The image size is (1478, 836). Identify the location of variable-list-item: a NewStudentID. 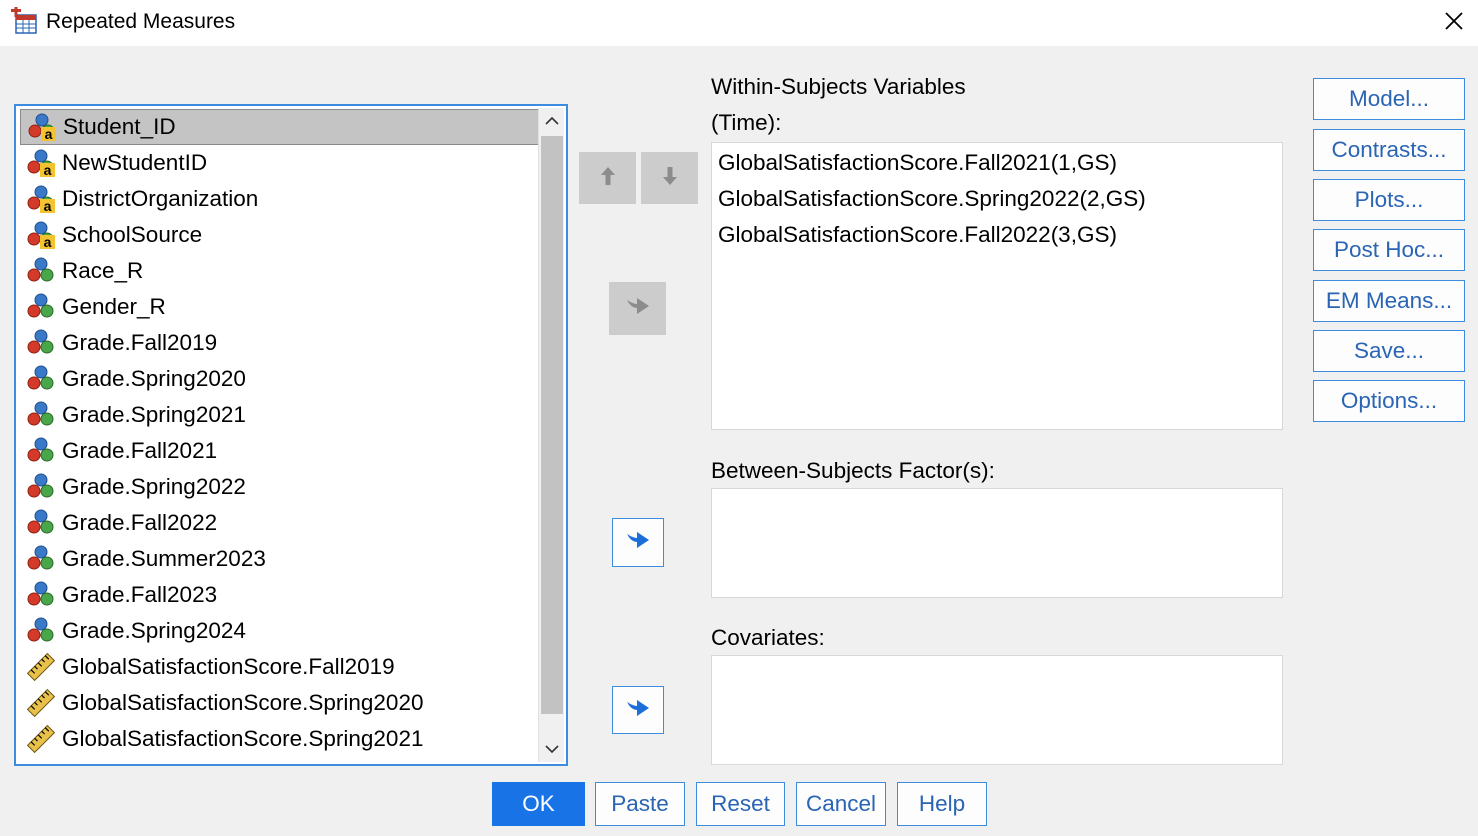
(280, 163).